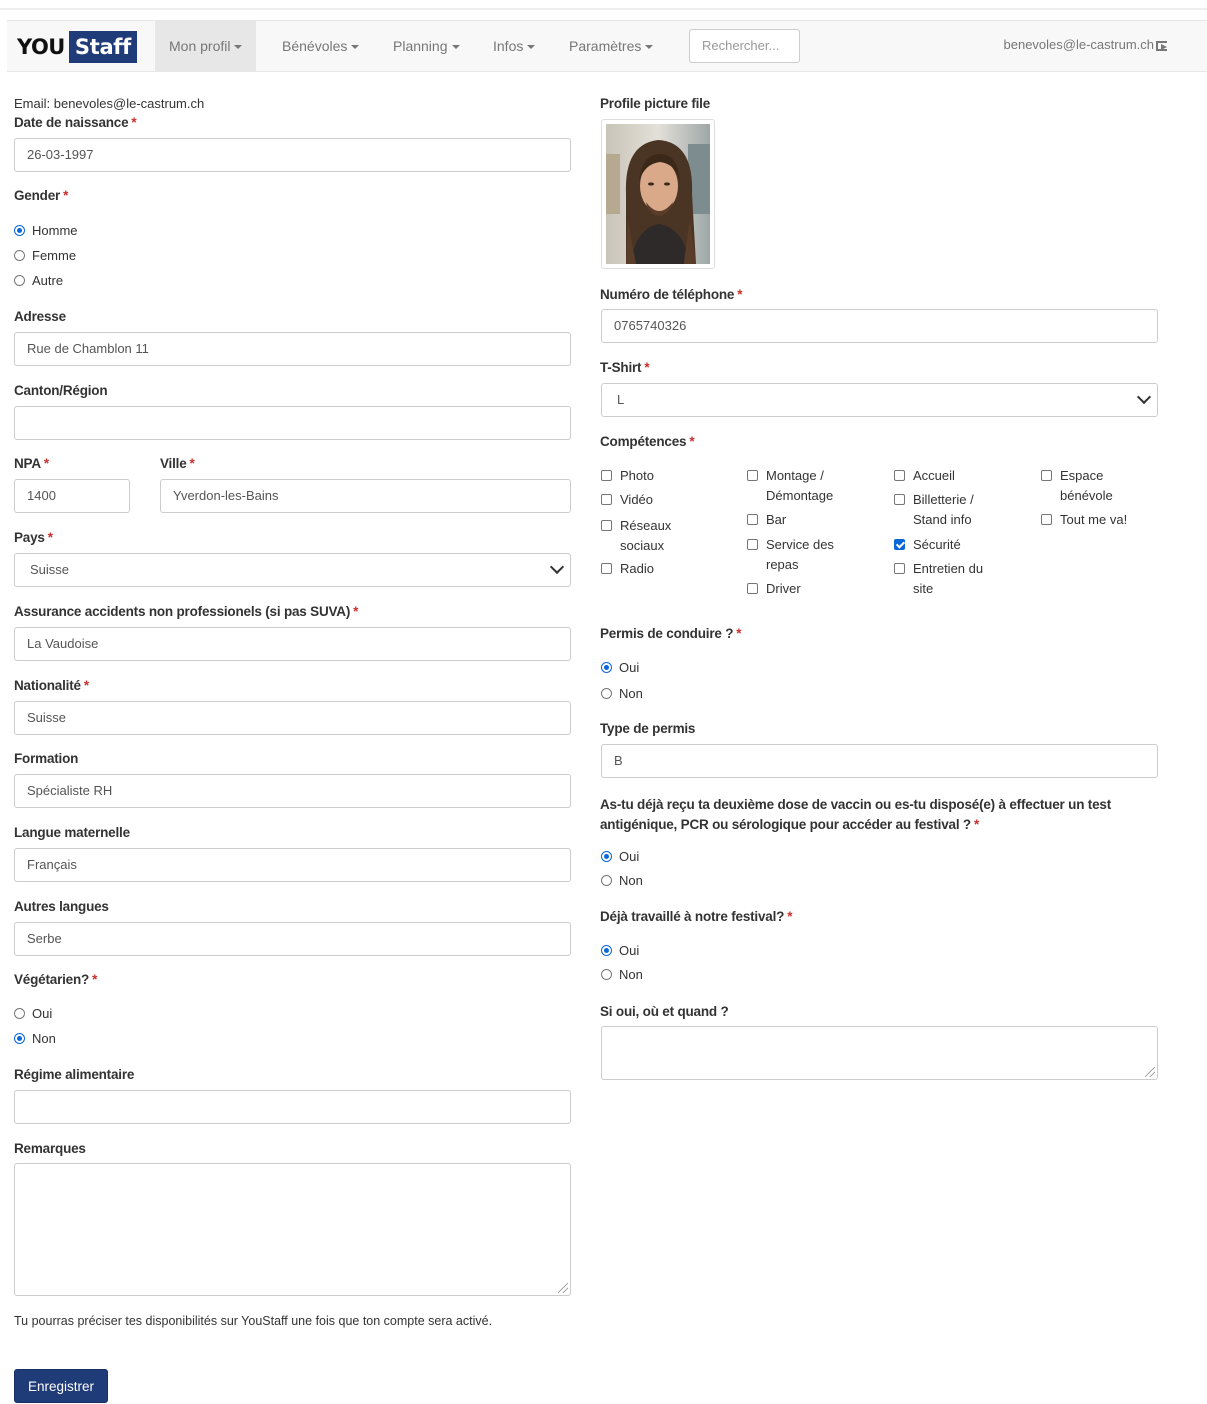 The image size is (1207, 1404). What do you see at coordinates (620, 856) in the screenshot?
I see `vaccine-oui-radio: Oui` at bounding box center [620, 856].